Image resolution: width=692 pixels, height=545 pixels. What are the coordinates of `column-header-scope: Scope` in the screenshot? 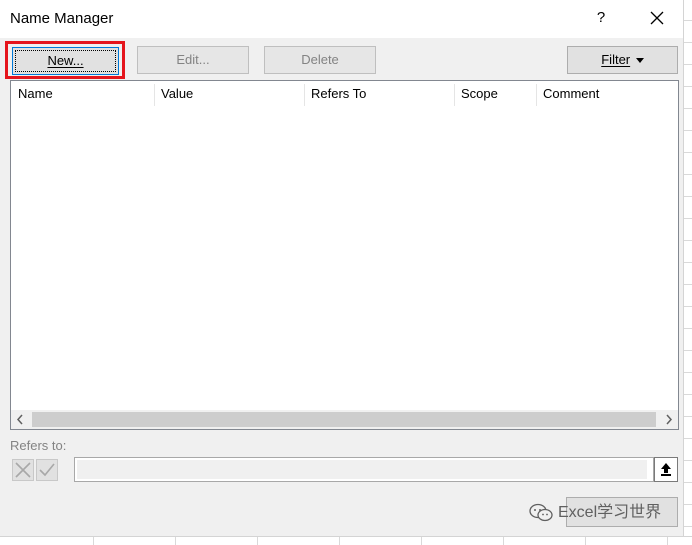 It's located at (495, 94).